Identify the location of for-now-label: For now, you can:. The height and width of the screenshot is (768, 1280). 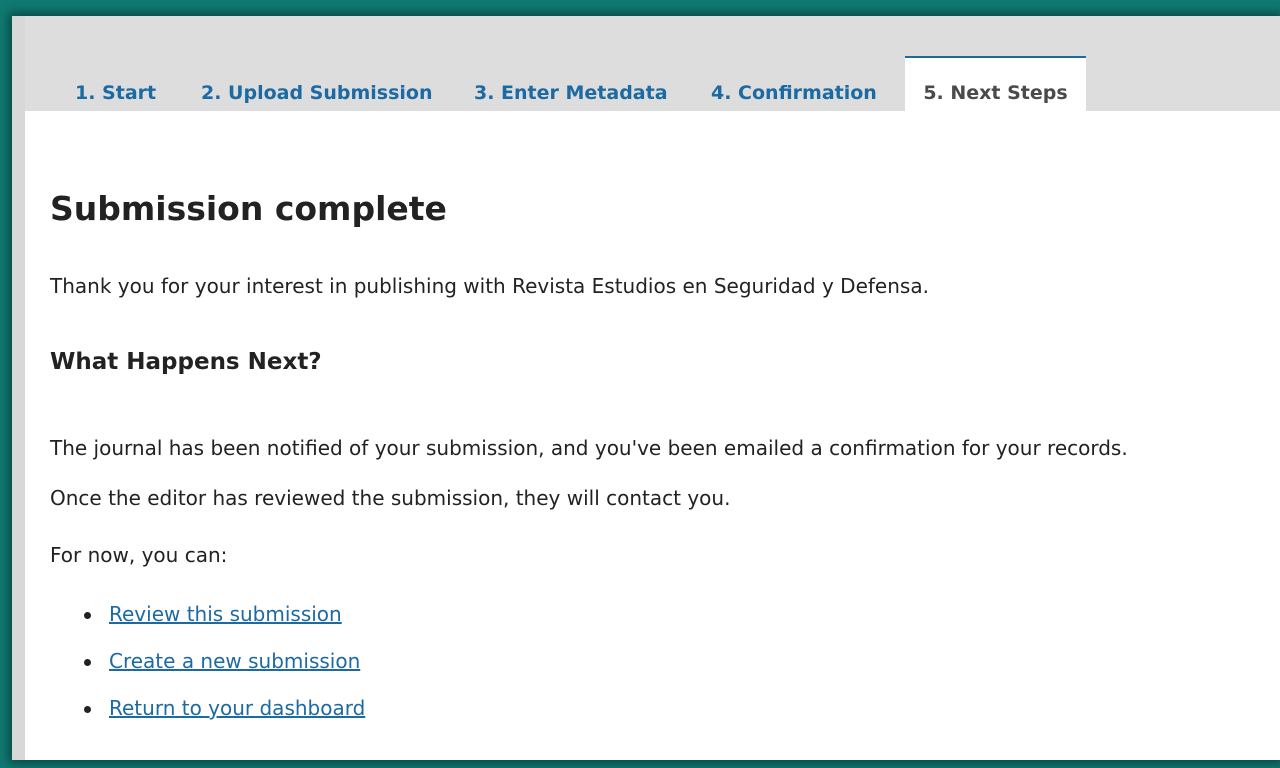
(139, 555).